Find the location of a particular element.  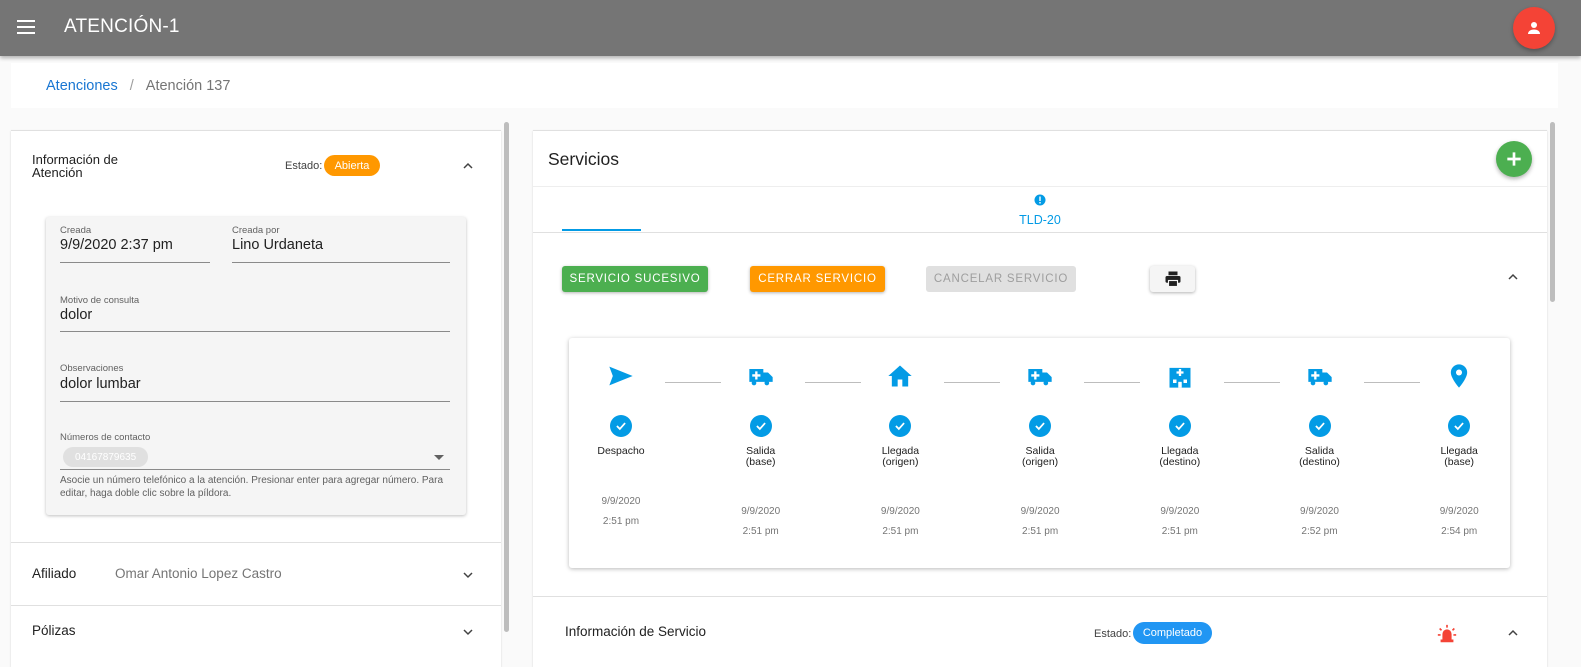

observaciones-underline is located at coordinates (255, 401).